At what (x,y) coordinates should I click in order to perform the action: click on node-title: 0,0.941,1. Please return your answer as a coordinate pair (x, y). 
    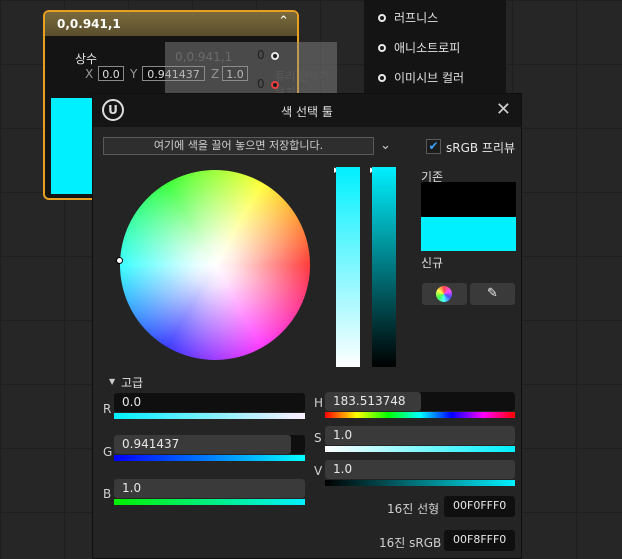
    Looking at the image, I should click on (171, 24).